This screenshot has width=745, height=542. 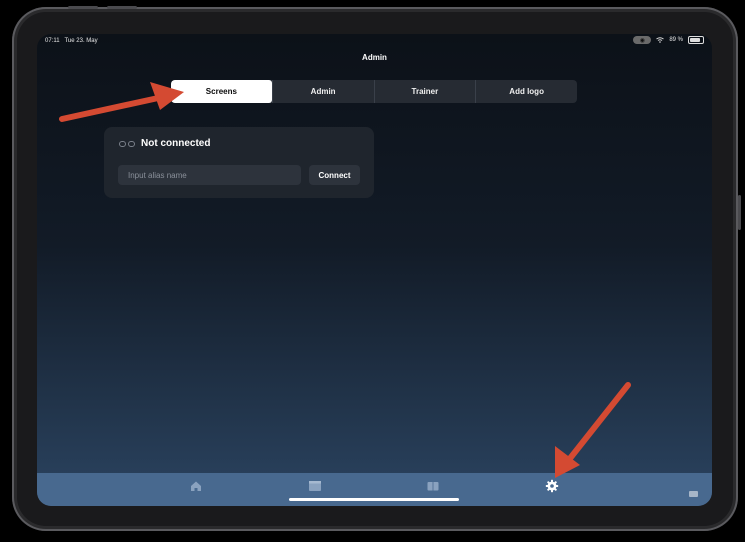 I want to click on home-indicator, so click(x=374, y=499).